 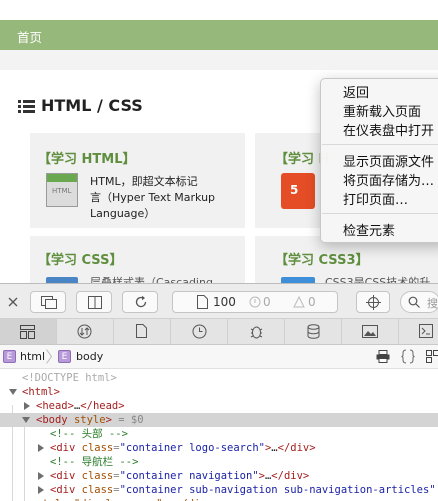 I want to click on bug-icon, so click(x=256, y=332).